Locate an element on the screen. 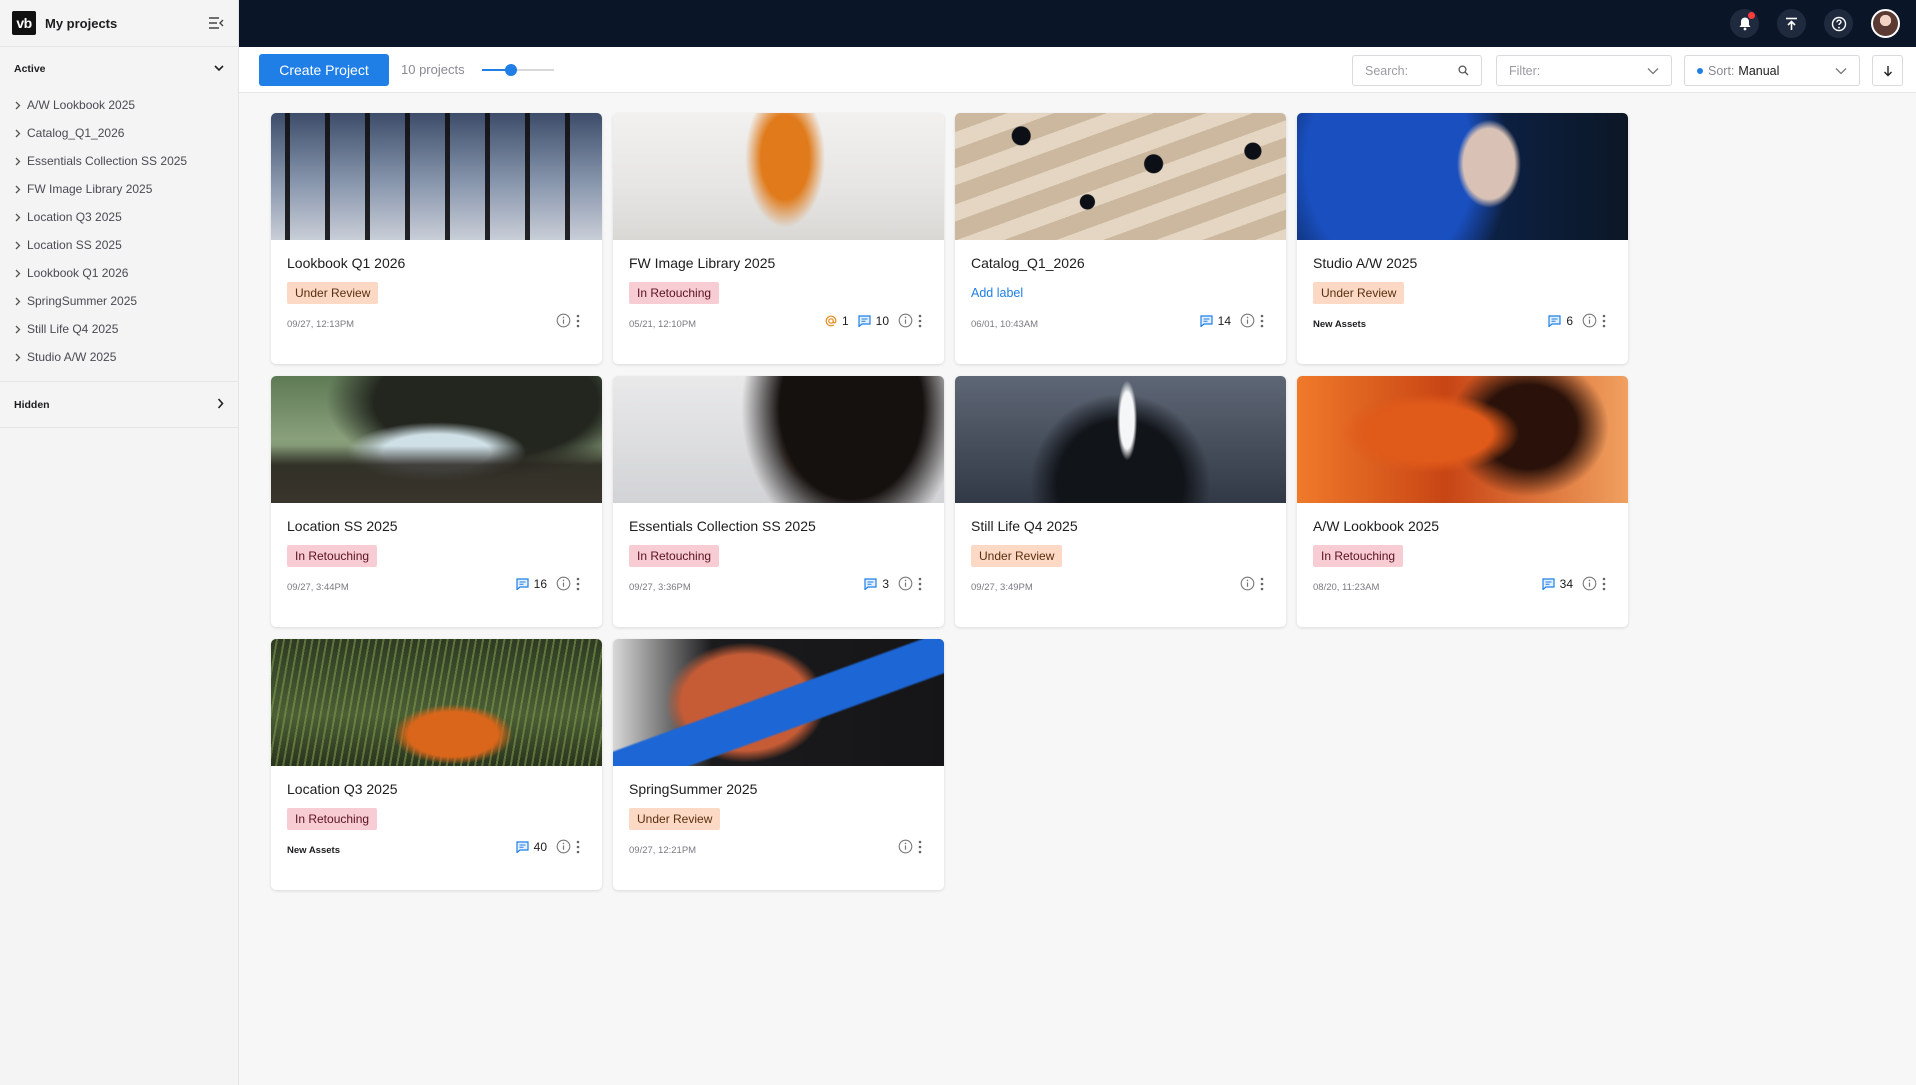 Image resolution: width=1916 pixels, height=1085 pixels. project-title: Catalog_Q1_2026 is located at coordinates (1028, 263).